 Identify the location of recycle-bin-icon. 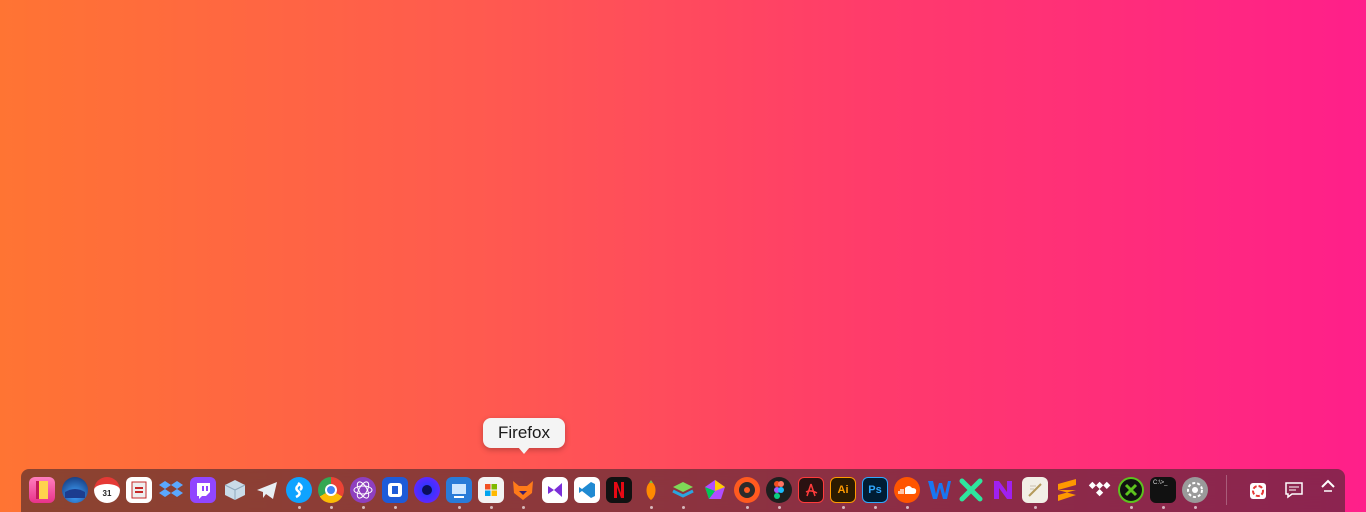
(1258, 490).